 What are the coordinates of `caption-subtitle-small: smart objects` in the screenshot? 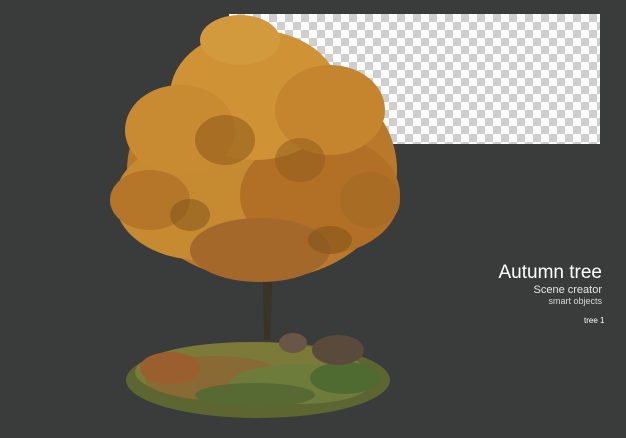 It's located at (575, 301).